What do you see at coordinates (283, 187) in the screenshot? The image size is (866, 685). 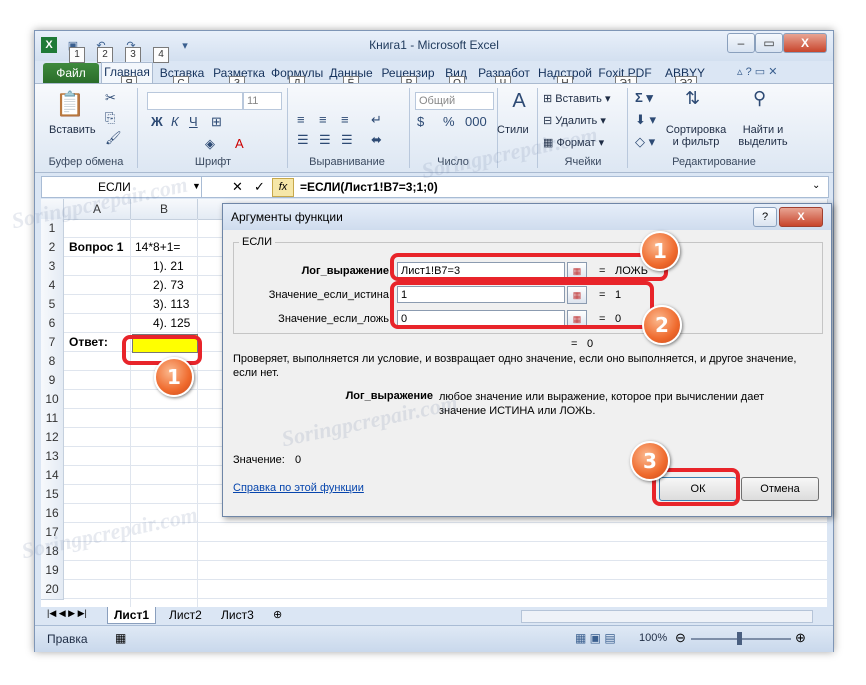 I see `insert-function-button: fx` at bounding box center [283, 187].